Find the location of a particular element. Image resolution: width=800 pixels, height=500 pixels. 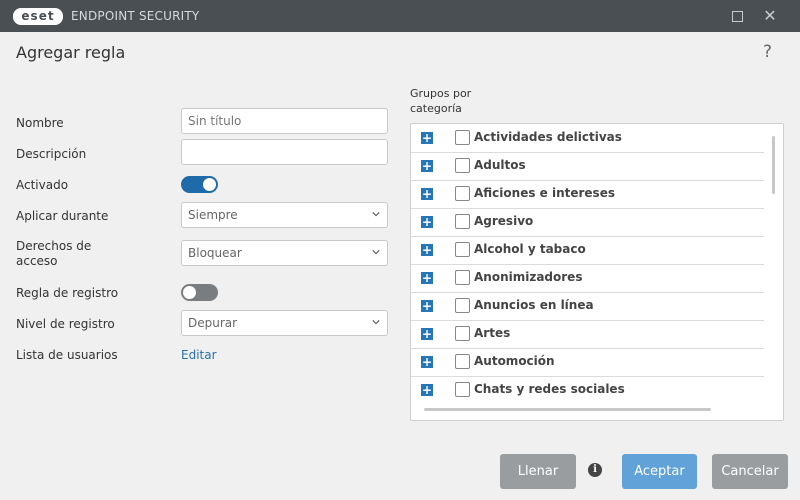

apply-during-select: Siempre is located at coordinates (284, 215).